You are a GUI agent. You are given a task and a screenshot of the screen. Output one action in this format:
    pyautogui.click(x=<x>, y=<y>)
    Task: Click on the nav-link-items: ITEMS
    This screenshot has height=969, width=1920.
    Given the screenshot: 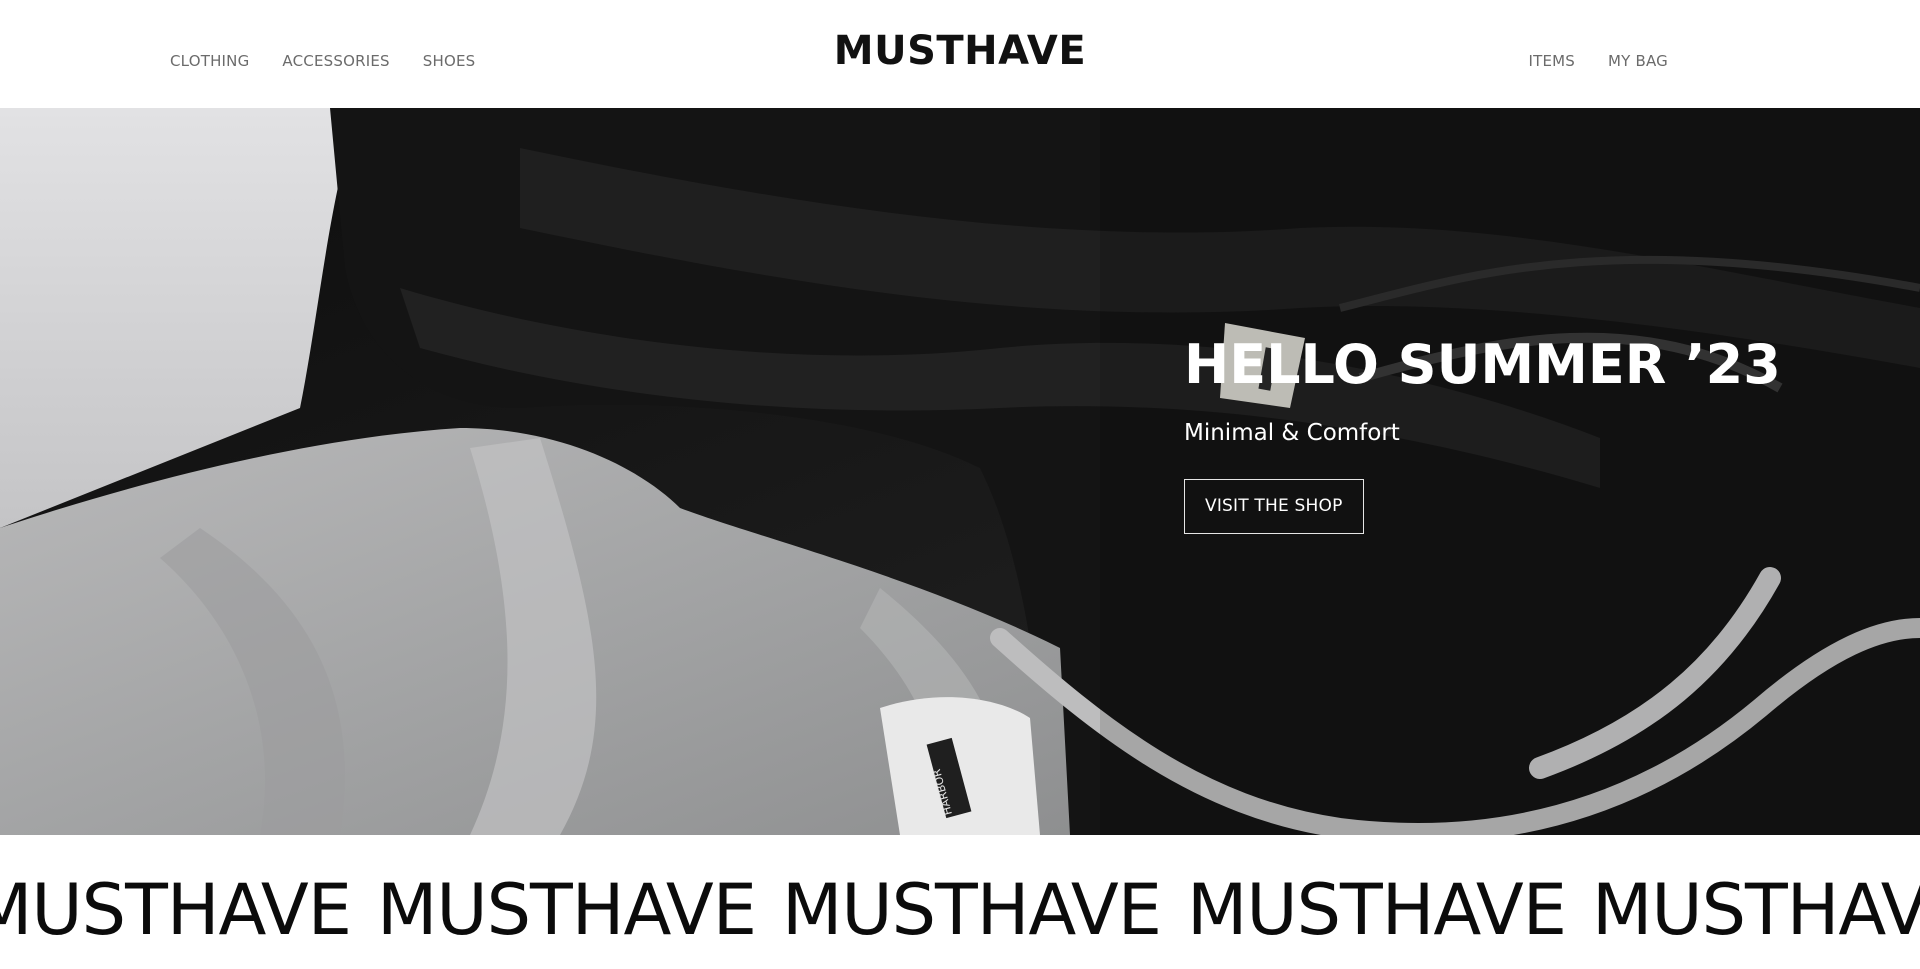 What is the action you would take?
    pyautogui.click(x=1551, y=61)
    